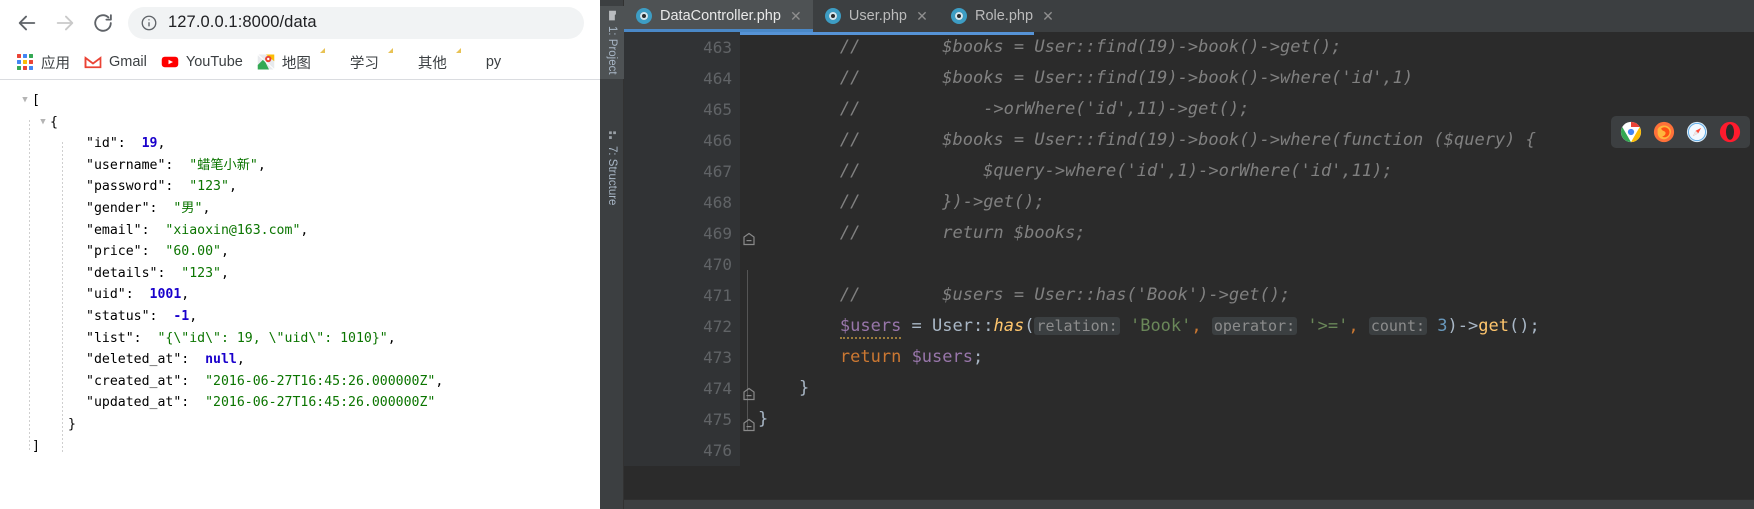 The image size is (1754, 509). What do you see at coordinates (25, 101) in the screenshot?
I see `collapse-caret-array: ▼` at bounding box center [25, 101].